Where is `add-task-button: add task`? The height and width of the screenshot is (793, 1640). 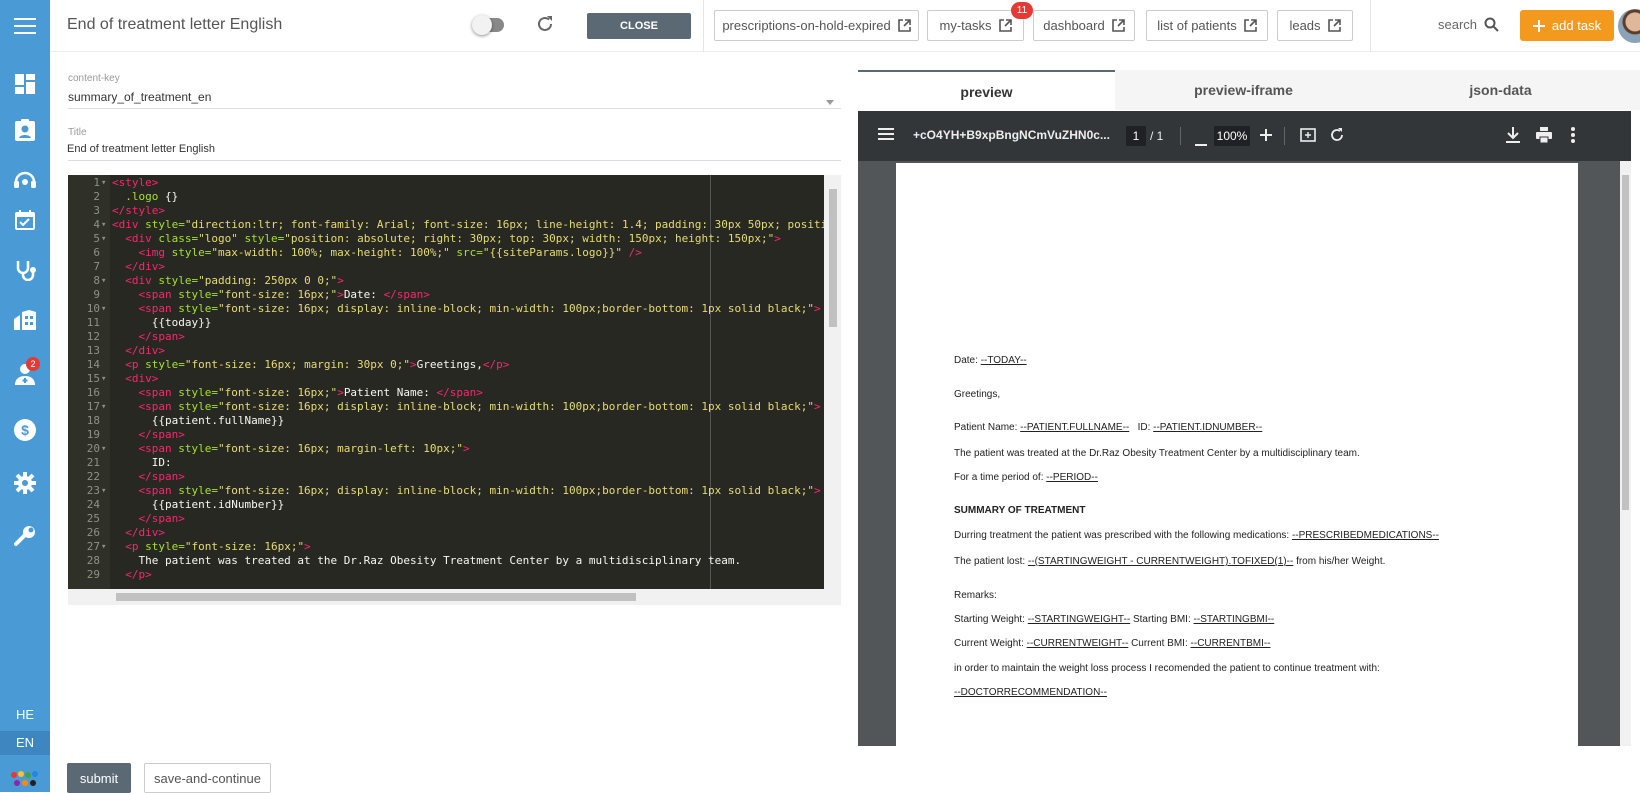
add-task-button: add task is located at coordinates (1567, 25).